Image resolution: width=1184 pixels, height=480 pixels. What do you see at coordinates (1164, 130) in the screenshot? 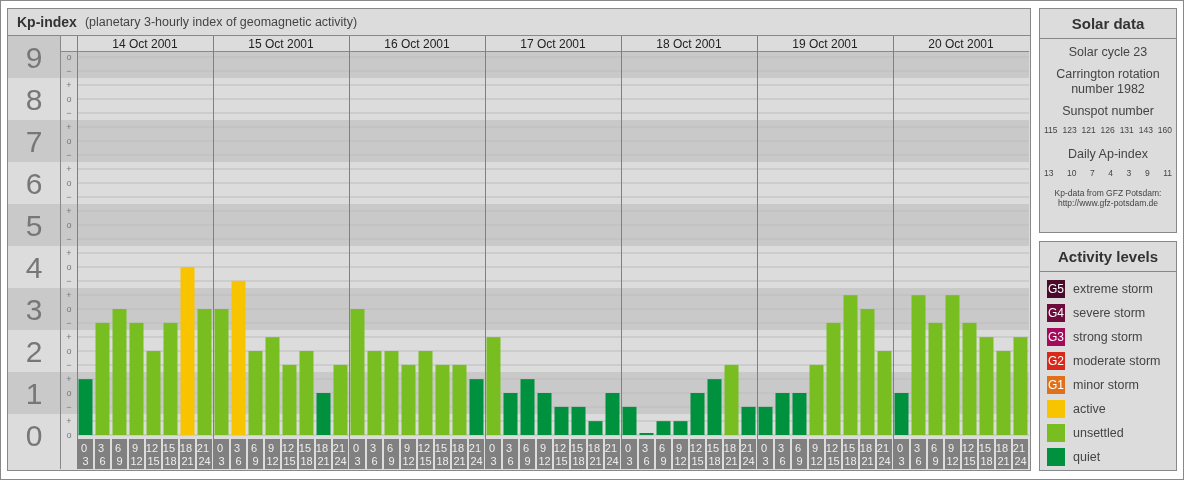
I see `sunspot-value: 160` at bounding box center [1164, 130].